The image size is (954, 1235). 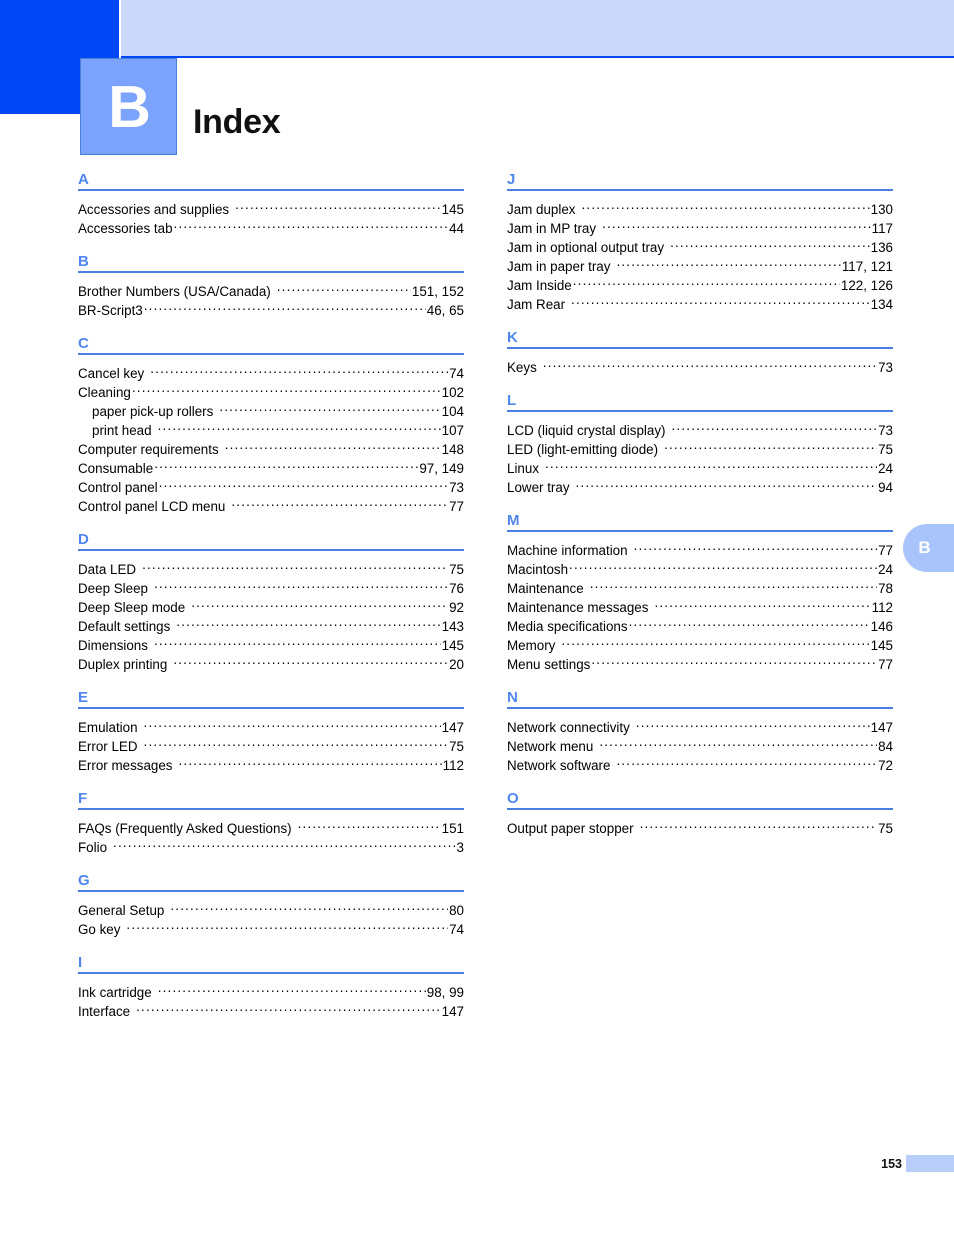 I want to click on chapter-thumb-tab-letter: B, so click(x=924, y=547).